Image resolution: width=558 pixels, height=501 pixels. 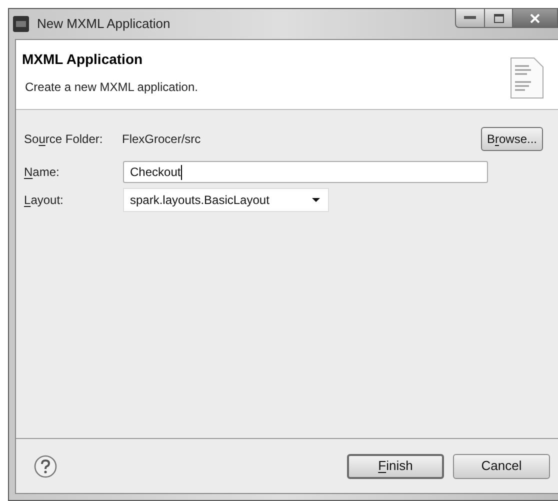 I want to click on source-folder-label: Source Folder:, so click(x=64, y=139).